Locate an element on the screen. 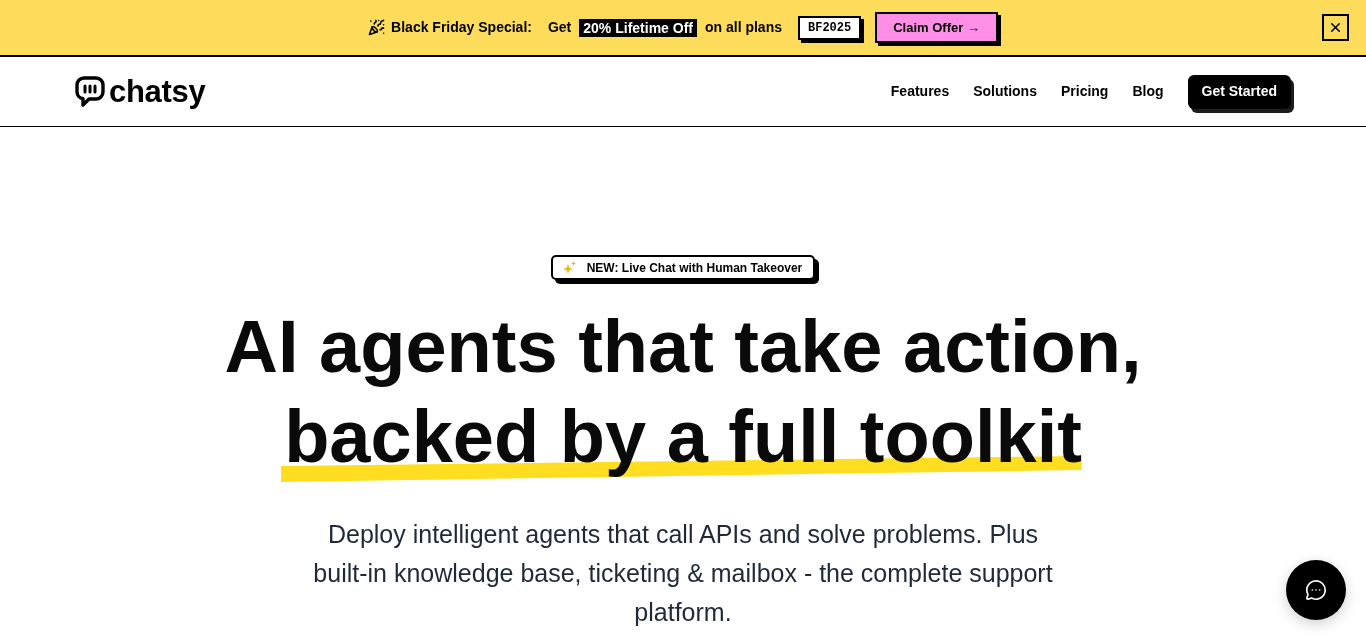  close-icon is located at coordinates (1335, 27).